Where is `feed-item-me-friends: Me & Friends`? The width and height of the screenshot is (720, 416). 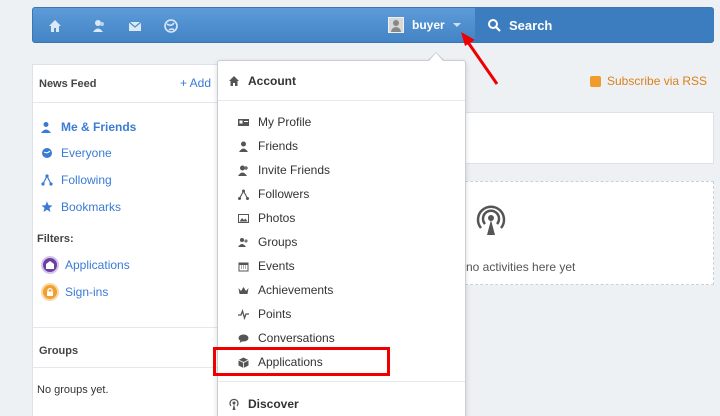 feed-item-me-friends: Me & Friends is located at coordinates (88, 127).